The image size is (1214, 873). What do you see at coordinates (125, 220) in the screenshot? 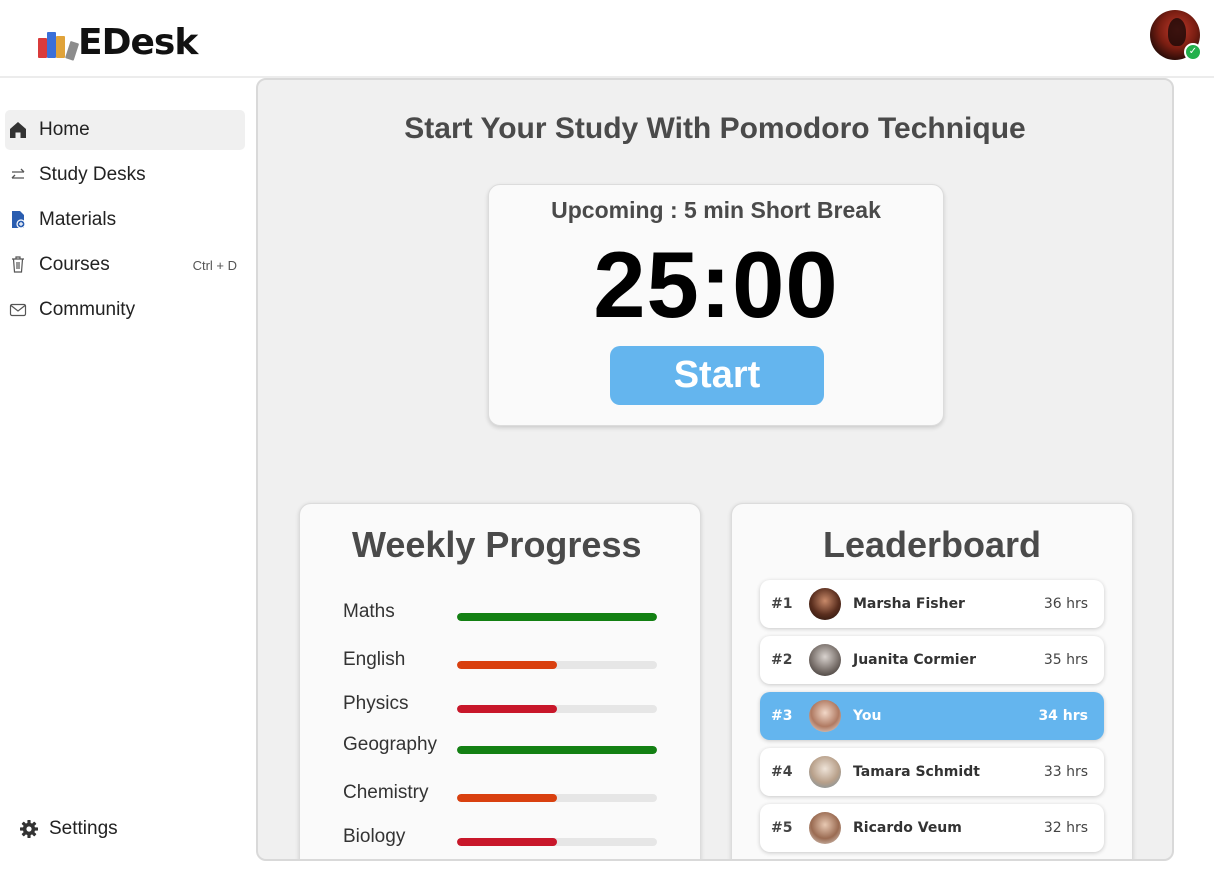
I see `sidebar-item-materials: Materials` at bounding box center [125, 220].